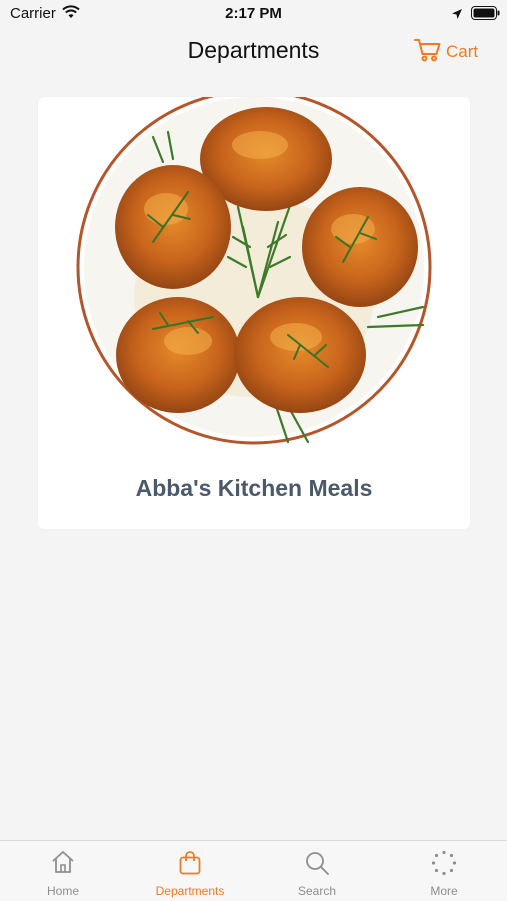  I want to click on battery-icon, so click(485, 15).